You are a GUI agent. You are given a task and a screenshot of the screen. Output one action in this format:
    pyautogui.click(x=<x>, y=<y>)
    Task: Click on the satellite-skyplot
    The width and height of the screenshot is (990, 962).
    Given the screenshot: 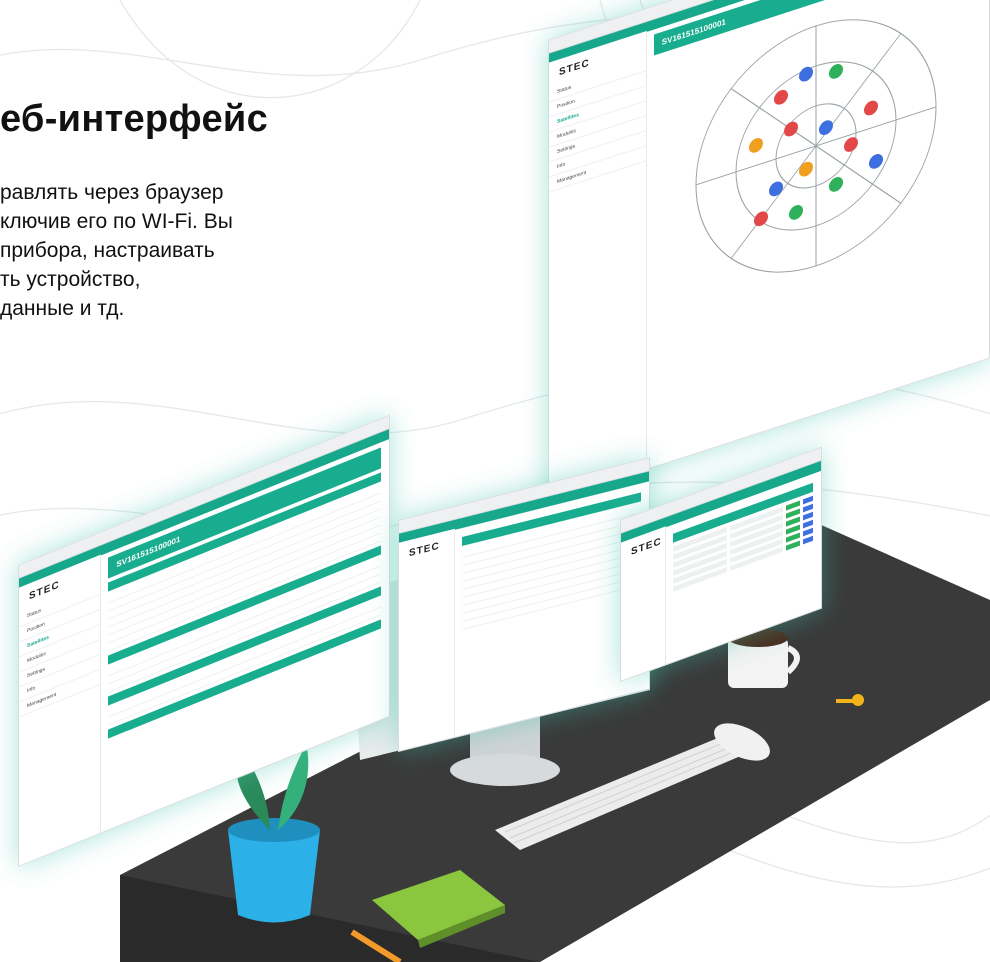 What is the action you would take?
    pyautogui.click(x=816, y=146)
    